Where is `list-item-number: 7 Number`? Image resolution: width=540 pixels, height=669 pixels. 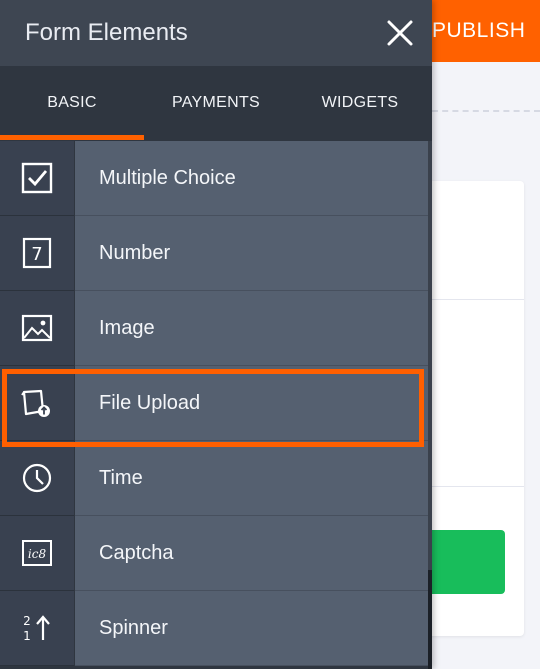 list-item-number: 7 Number is located at coordinates (214, 253).